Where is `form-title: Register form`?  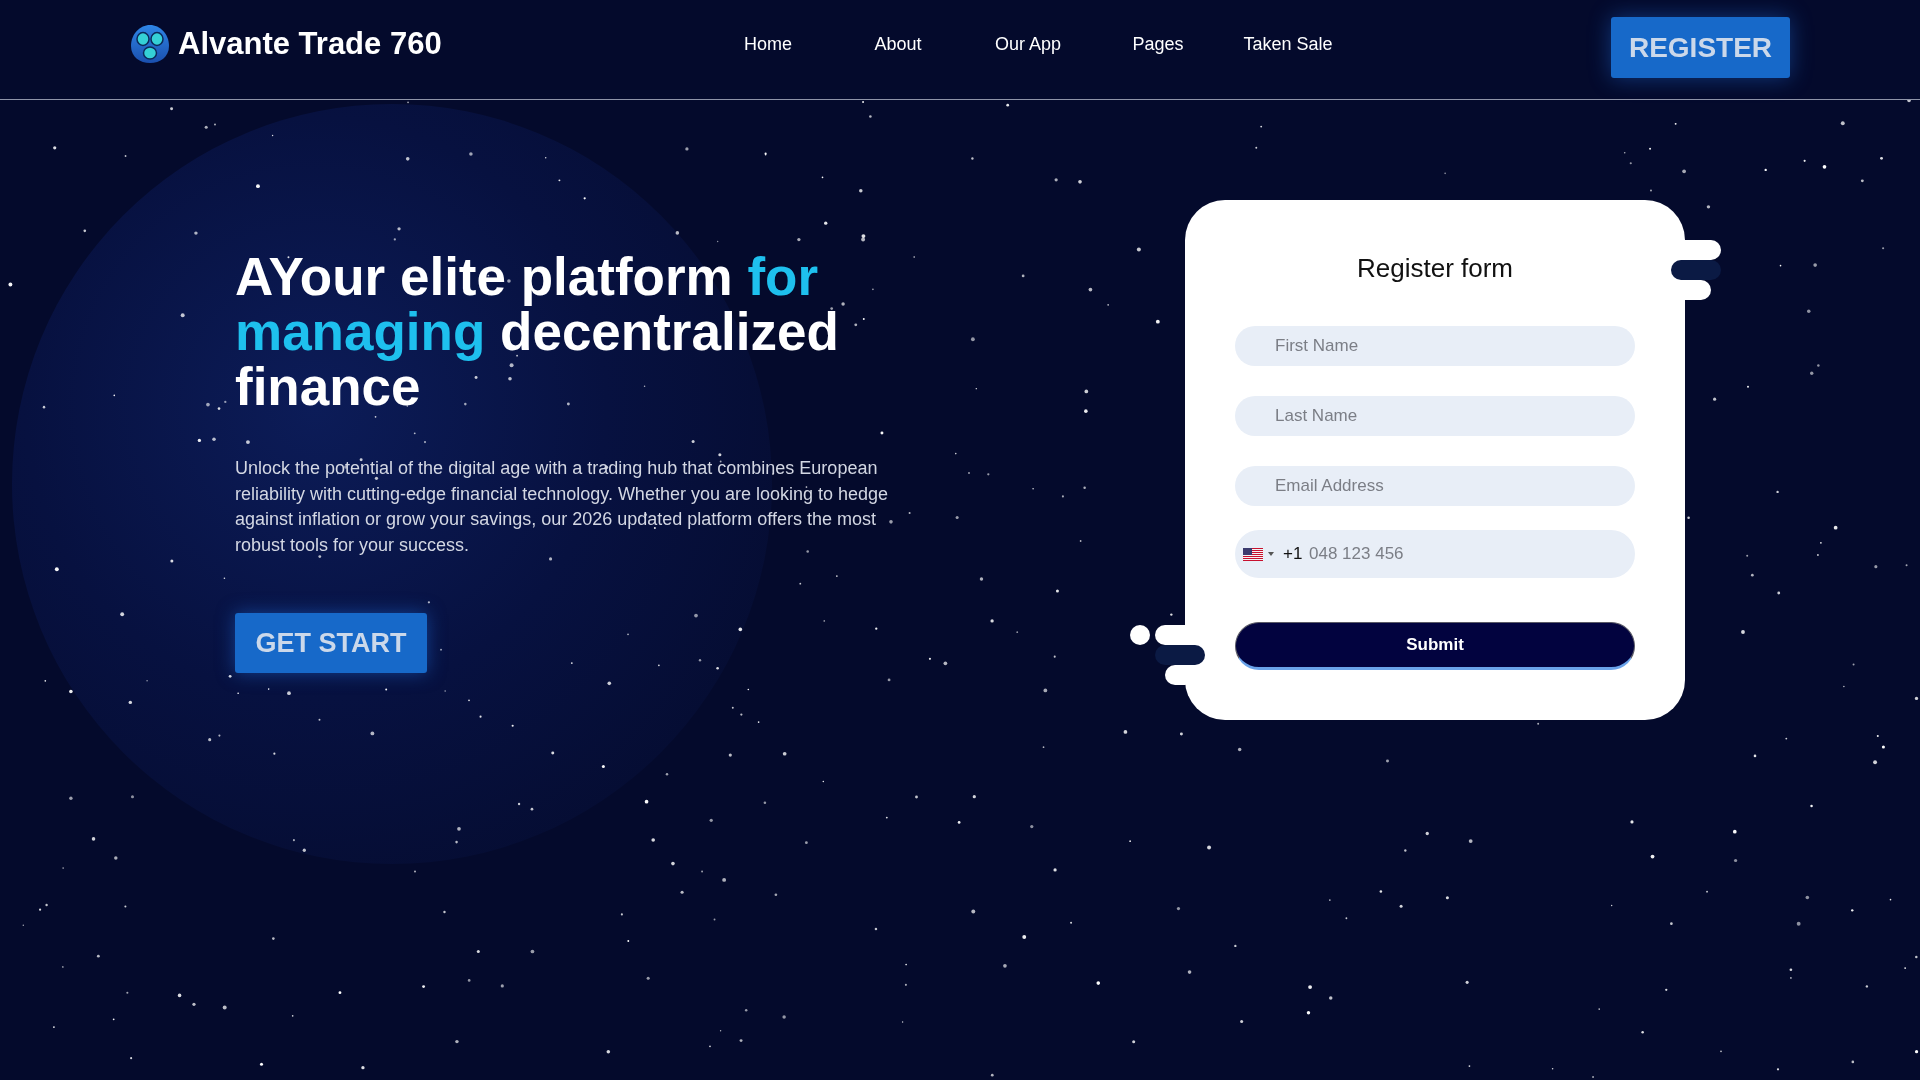
form-title: Register form is located at coordinates (1434, 268).